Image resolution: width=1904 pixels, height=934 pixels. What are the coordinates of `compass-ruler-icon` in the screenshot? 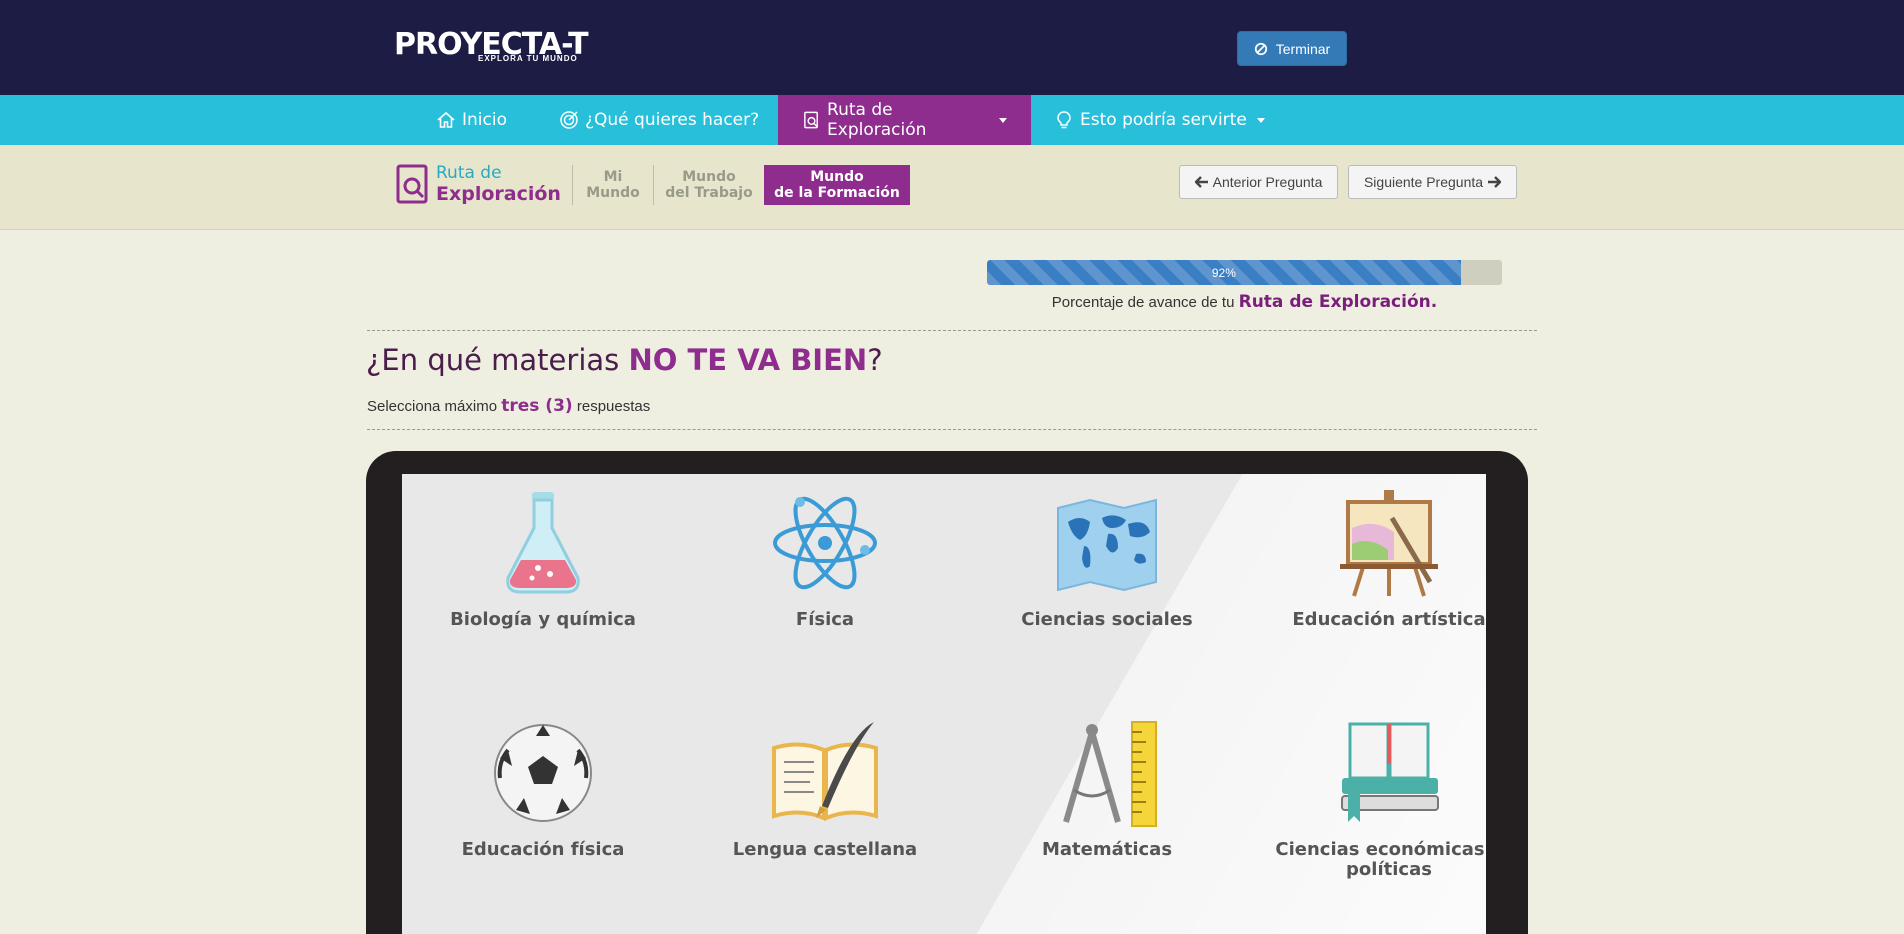 It's located at (1110, 774).